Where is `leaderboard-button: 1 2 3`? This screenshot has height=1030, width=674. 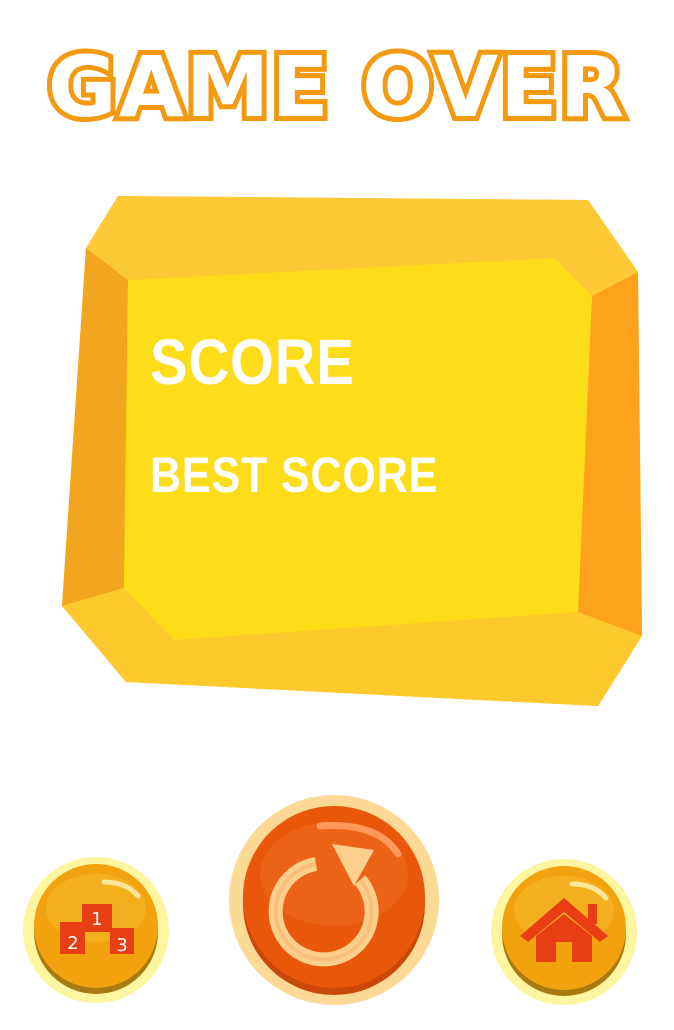 leaderboard-button: 1 2 3 is located at coordinates (96, 930).